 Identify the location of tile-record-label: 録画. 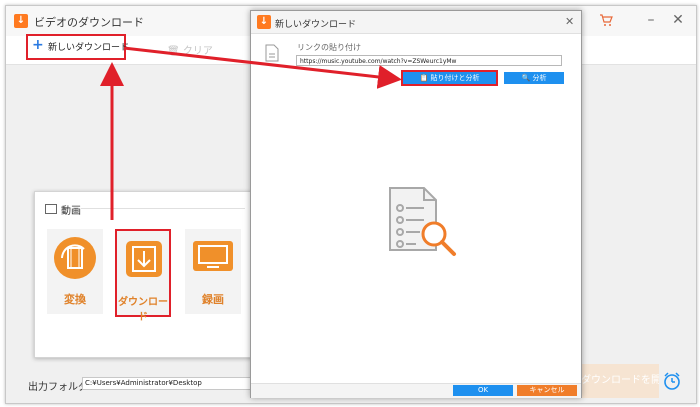
(213, 299).